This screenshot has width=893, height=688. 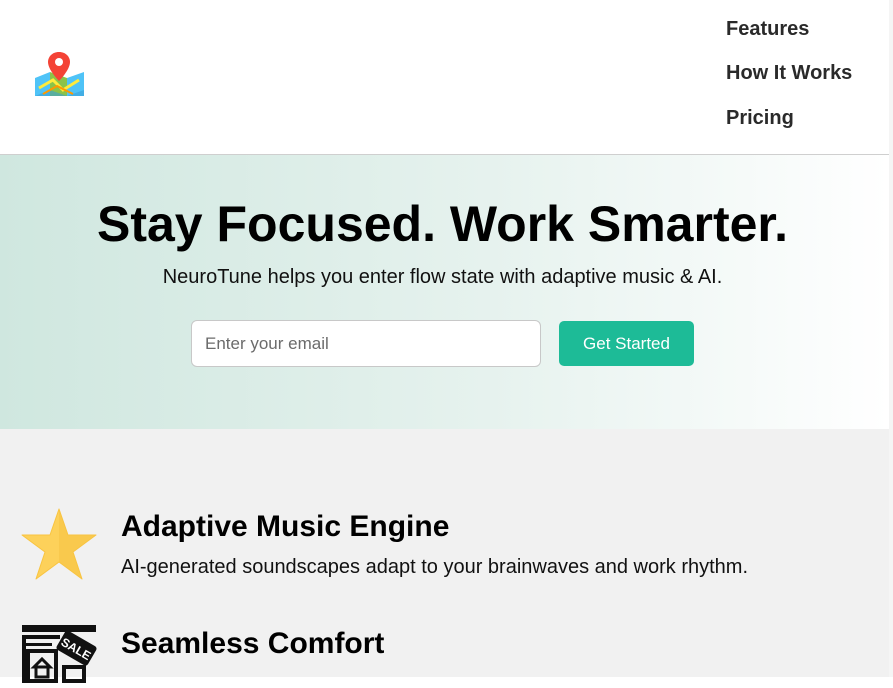 What do you see at coordinates (891, 338) in the screenshot?
I see `page-scrollbar` at bounding box center [891, 338].